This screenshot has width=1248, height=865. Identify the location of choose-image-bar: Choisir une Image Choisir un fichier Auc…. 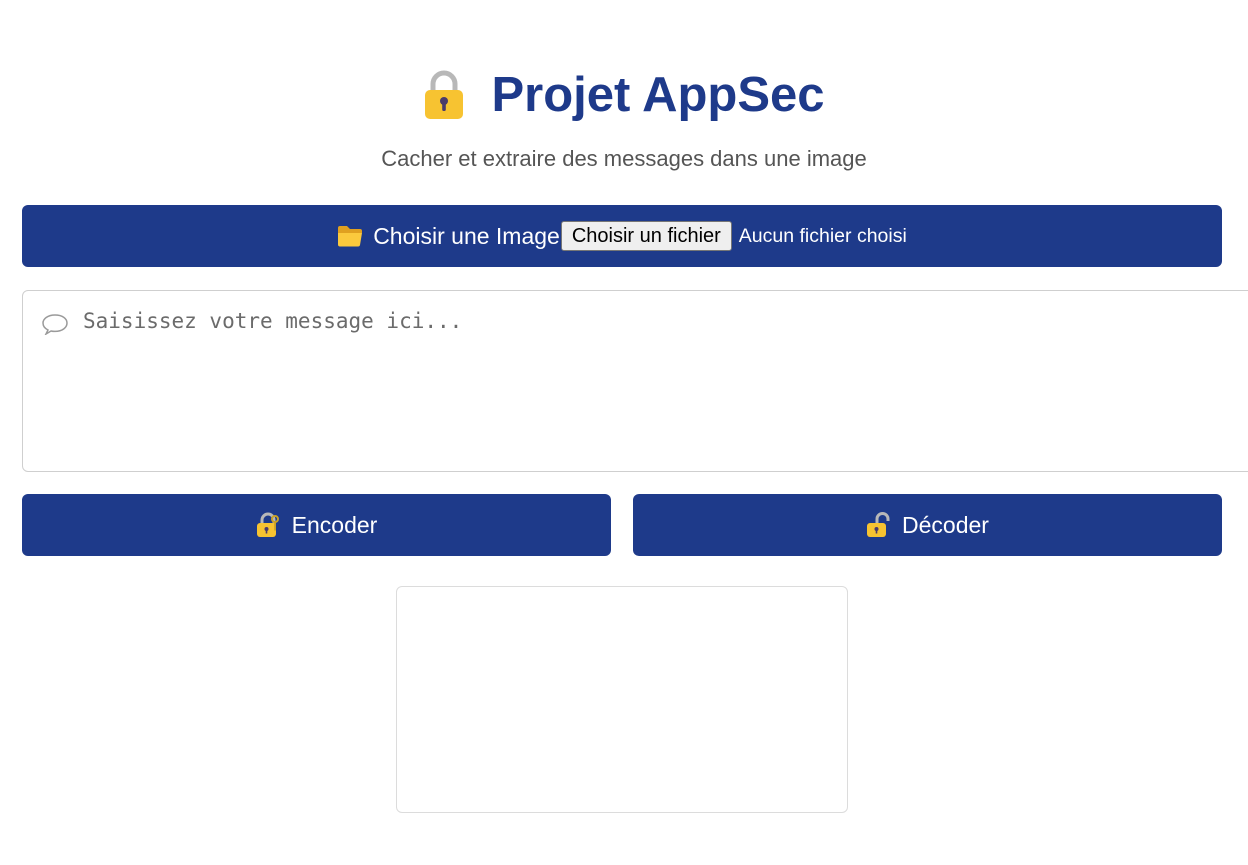
(622, 236).